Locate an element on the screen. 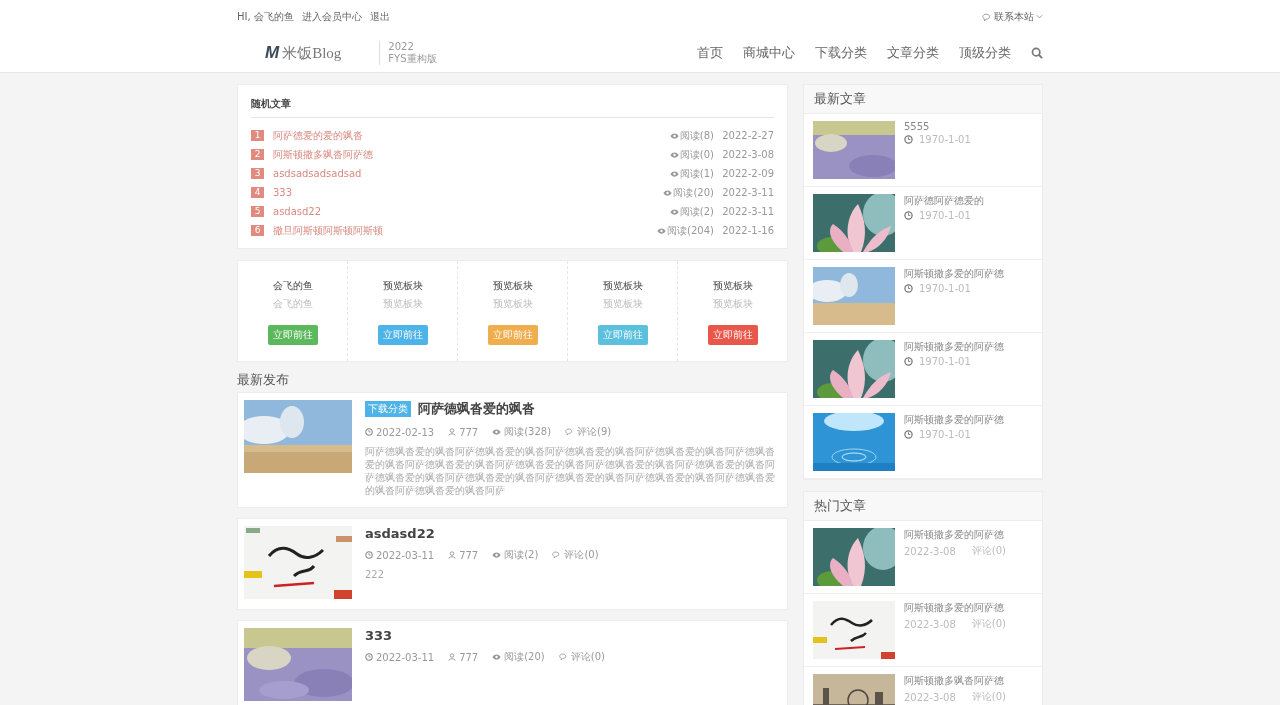 The width and height of the screenshot is (1280, 705). caret-icon is located at coordinates (1039, 17).